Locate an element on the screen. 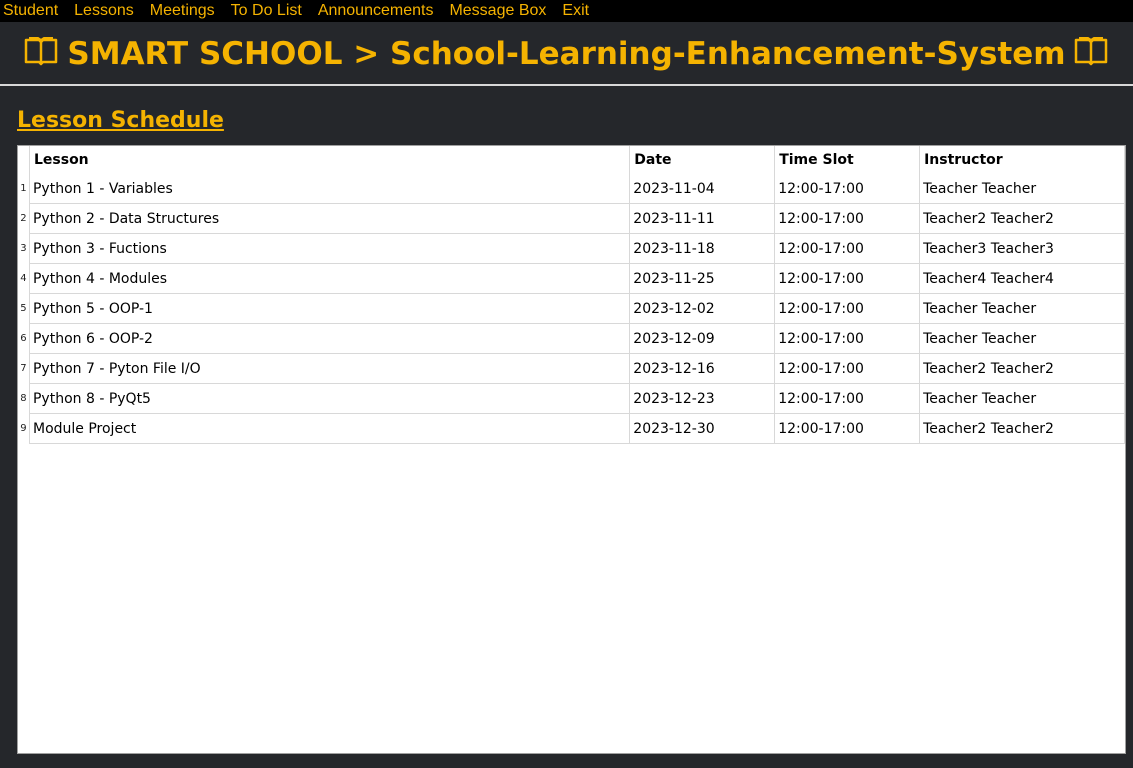  cell-lesson: Python 8 - PyQt5 is located at coordinates (330, 398).